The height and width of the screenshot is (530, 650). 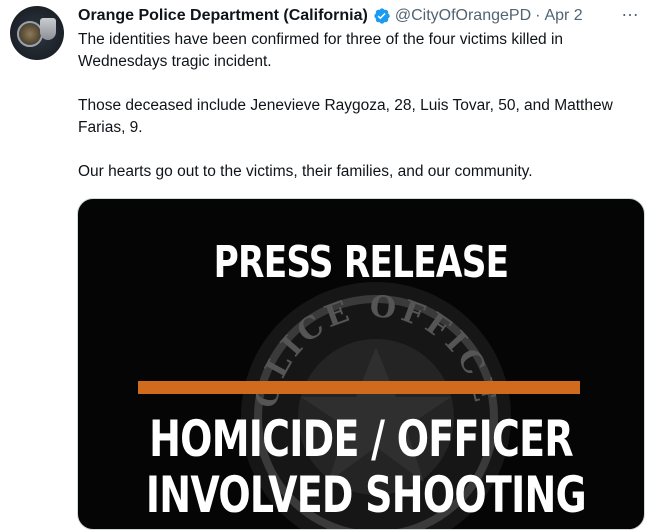 I want to click on avatar-badge-icon, so click(x=48, y=29).